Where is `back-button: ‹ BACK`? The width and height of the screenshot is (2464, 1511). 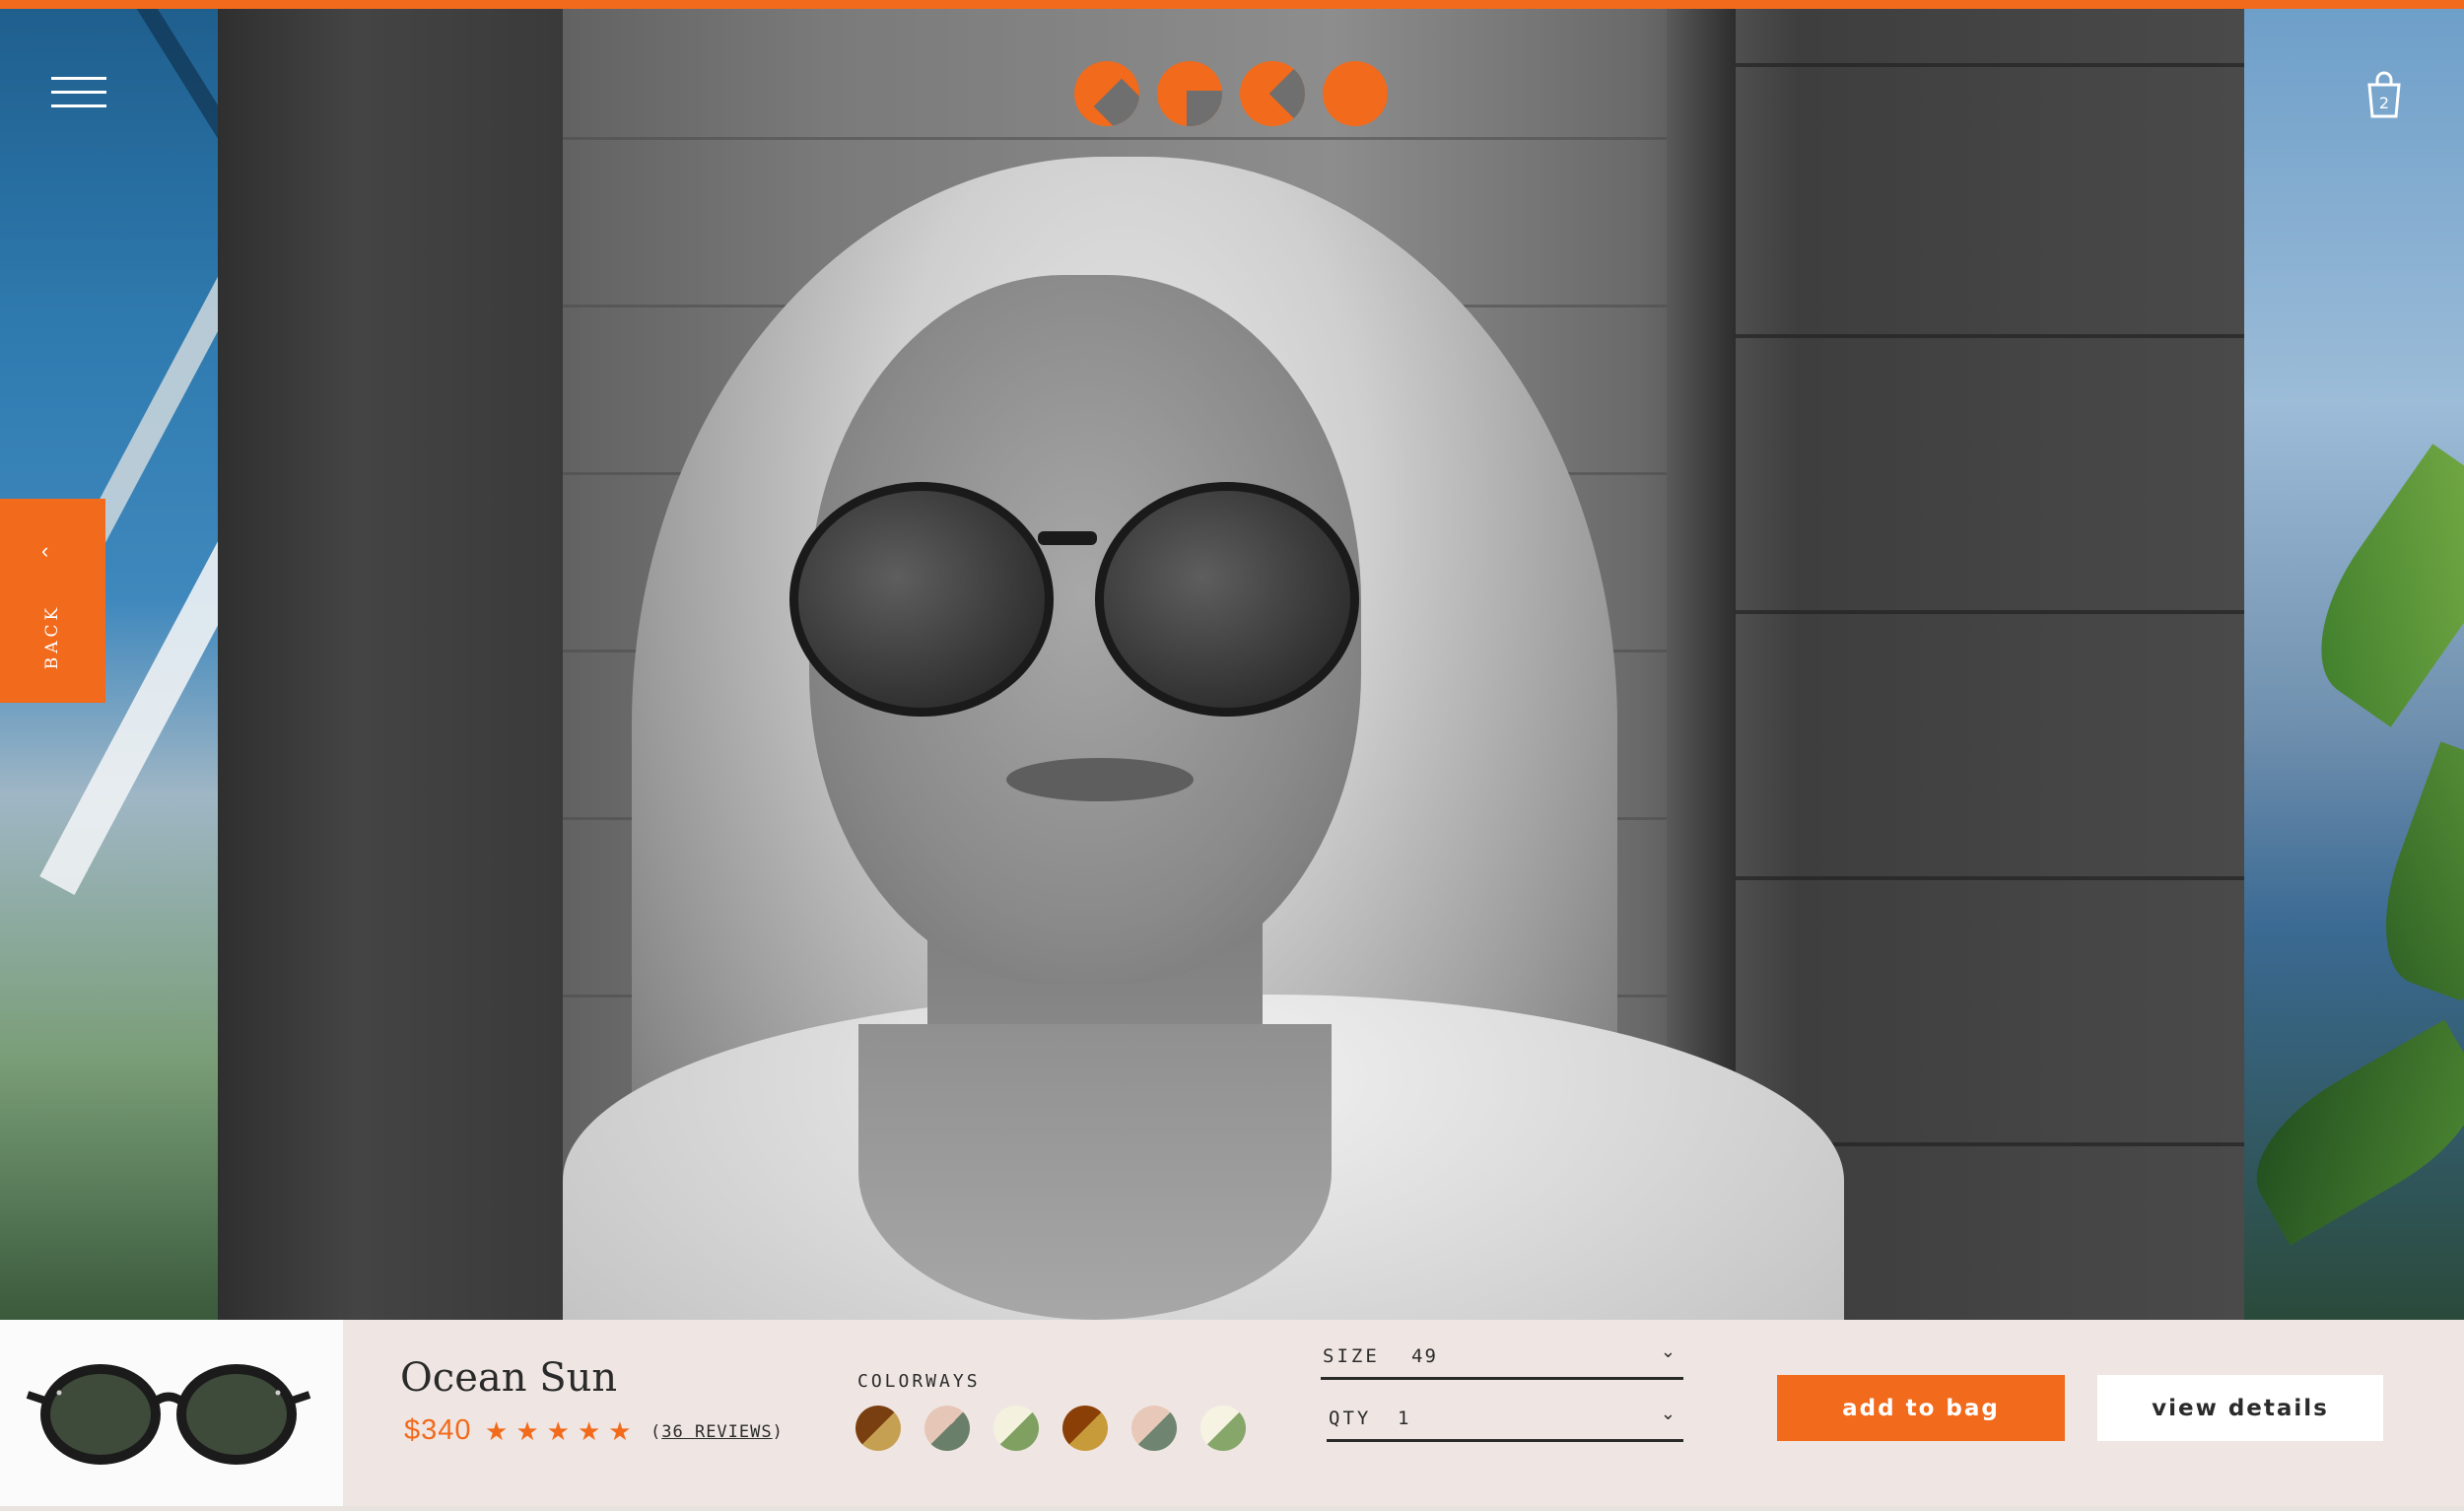
back-button: ‹ BACK is located at coordinates (52, 601).